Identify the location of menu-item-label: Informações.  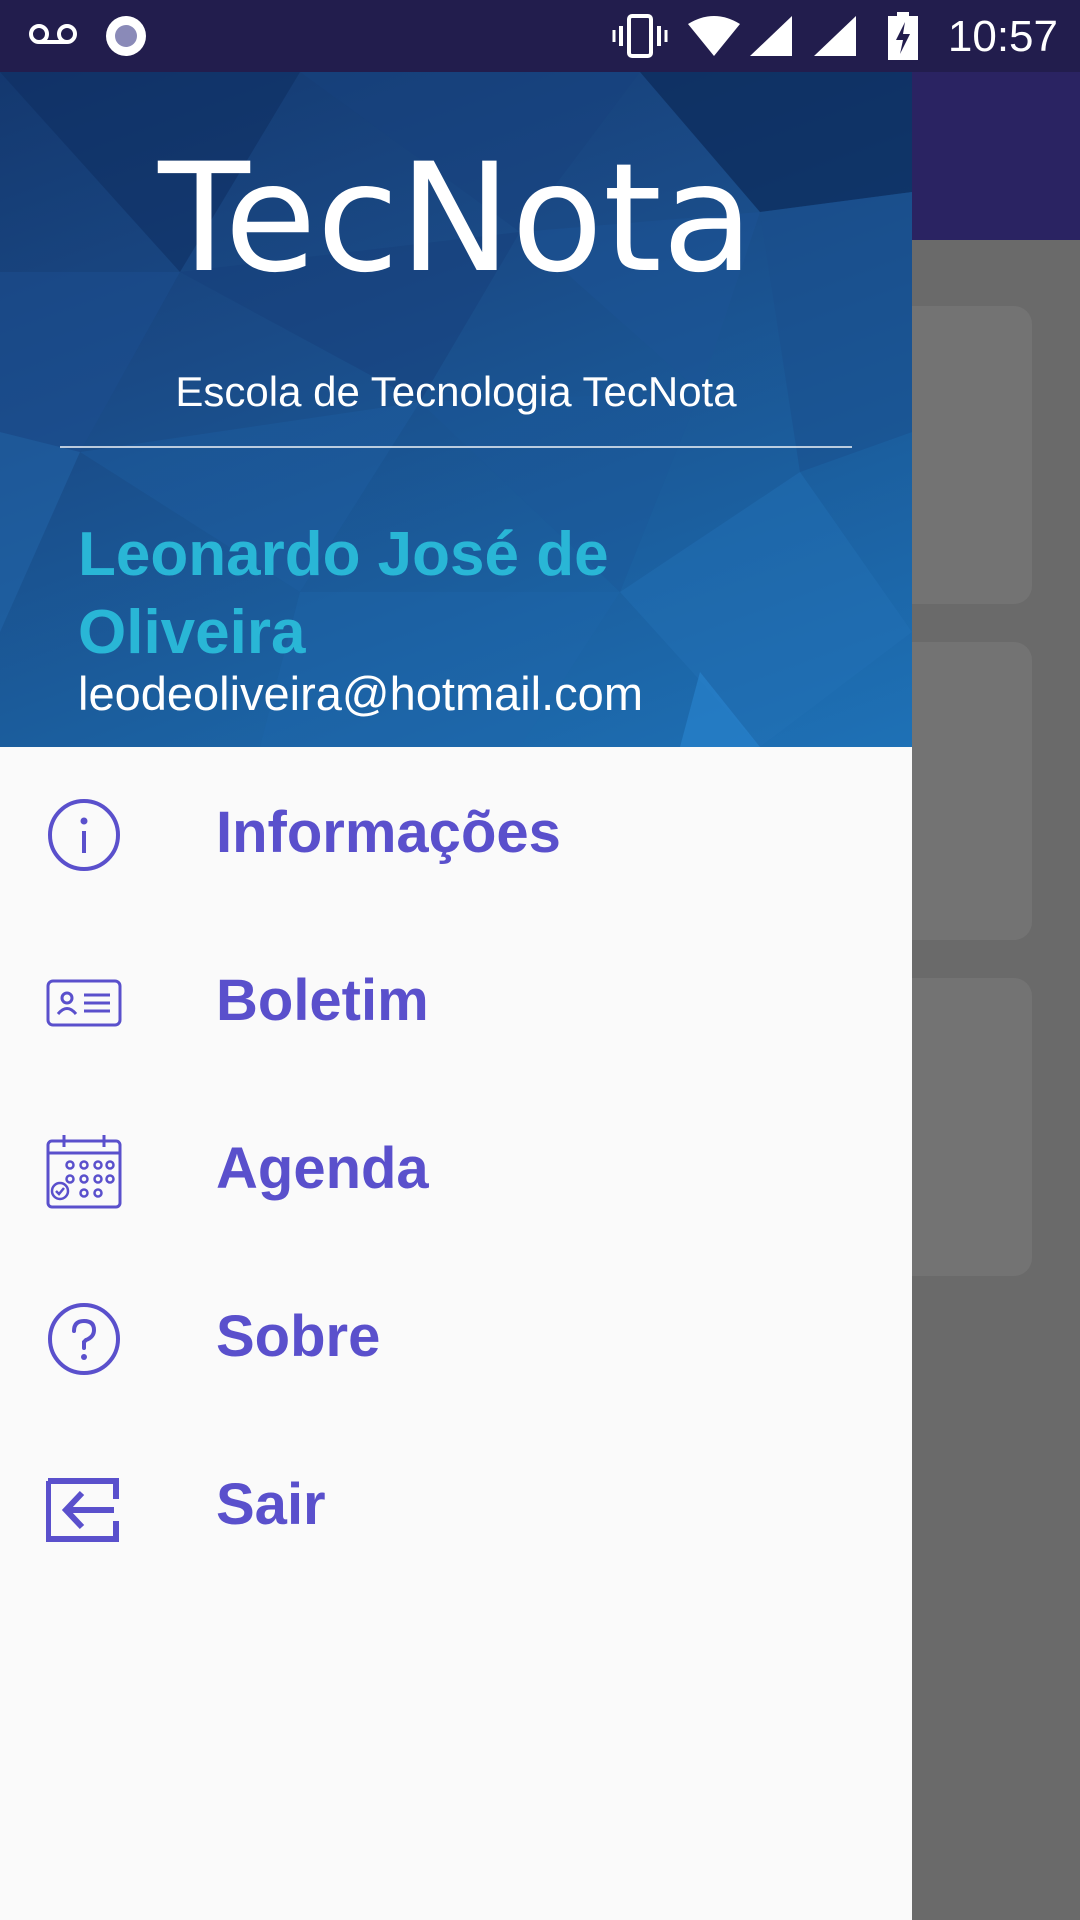
(388, 832).